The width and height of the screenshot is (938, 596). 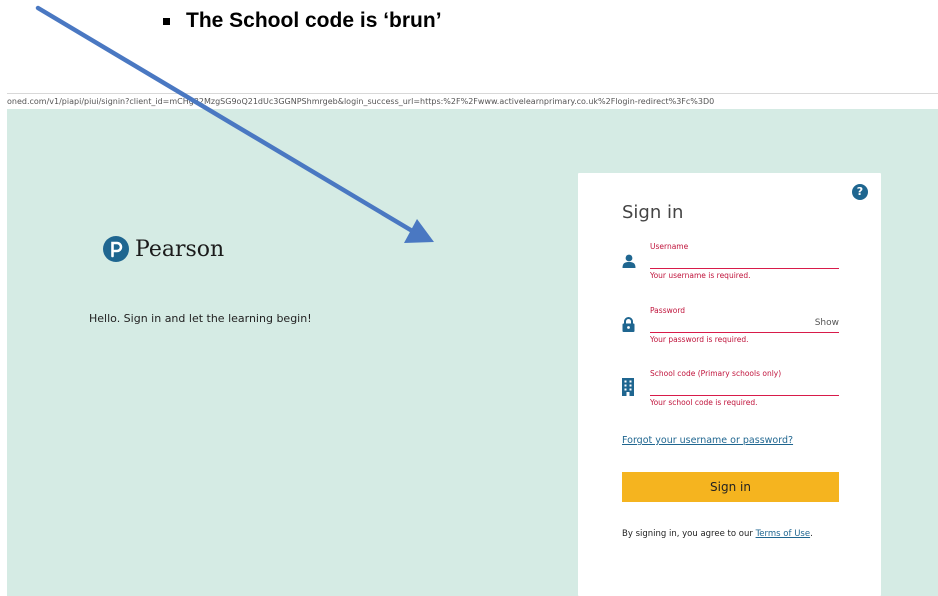 What do you see at coordinates (689, 534) in the screenshot?
I see `terms-prefix: By signing in, you agree to our` at bounding box center [689, 534].